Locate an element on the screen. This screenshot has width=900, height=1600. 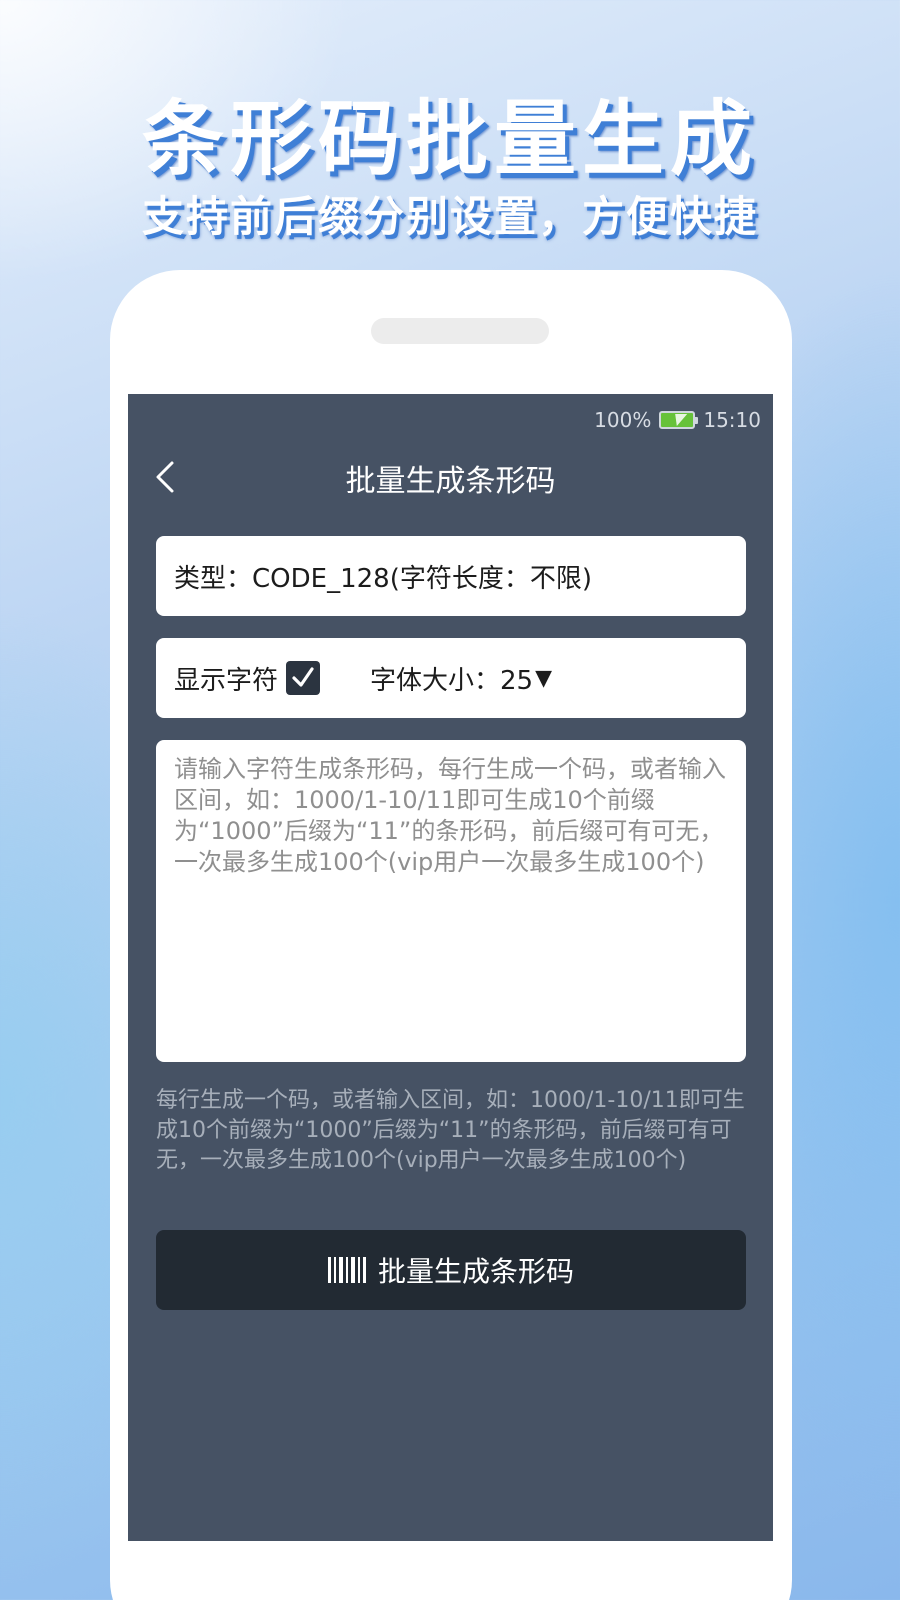
dropdown-caret-icon: ▼ is located at coordinates (544, 678).